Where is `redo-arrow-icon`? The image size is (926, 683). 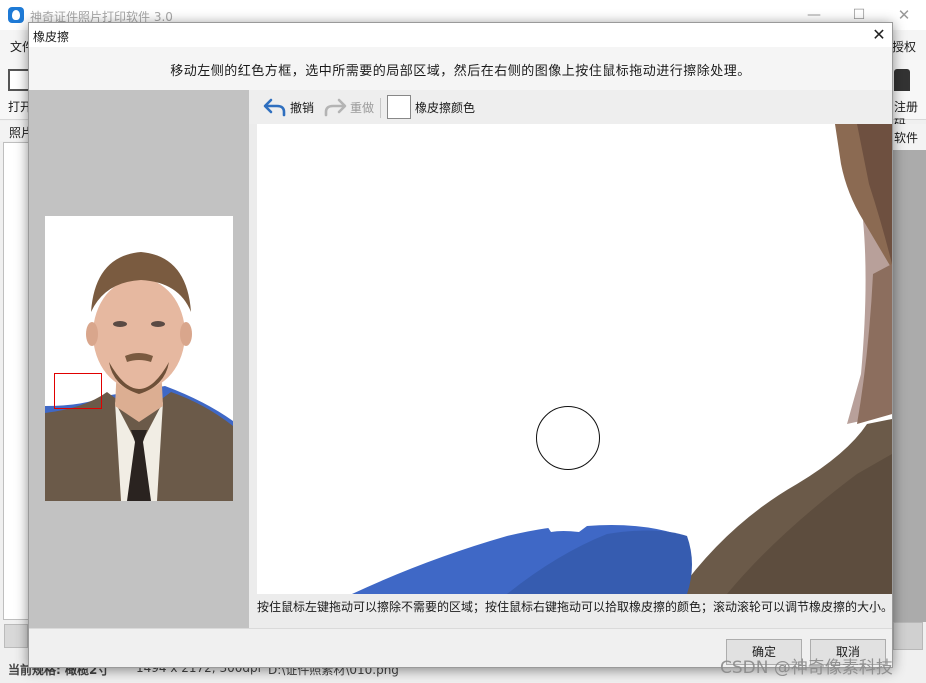
redo-arrow-icon is located at coordinates (335, 107).